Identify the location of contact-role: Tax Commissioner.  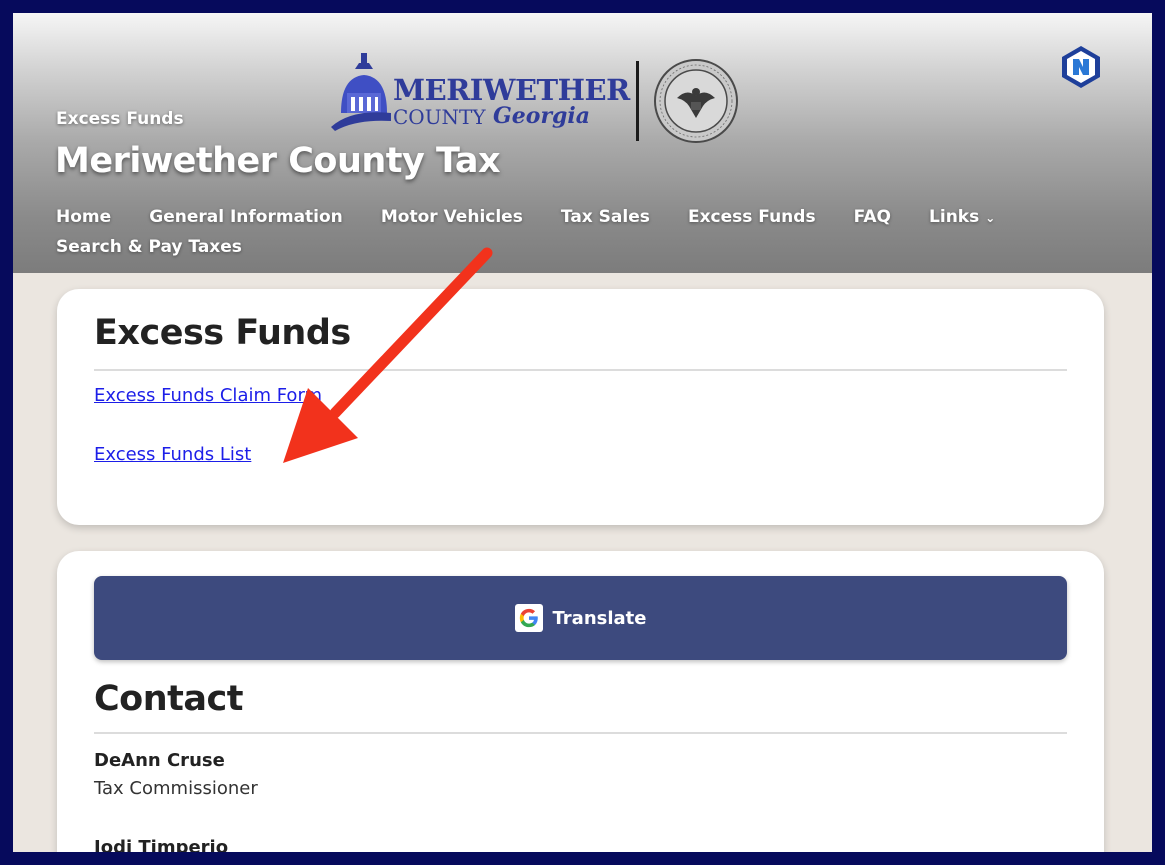
(176, 788).